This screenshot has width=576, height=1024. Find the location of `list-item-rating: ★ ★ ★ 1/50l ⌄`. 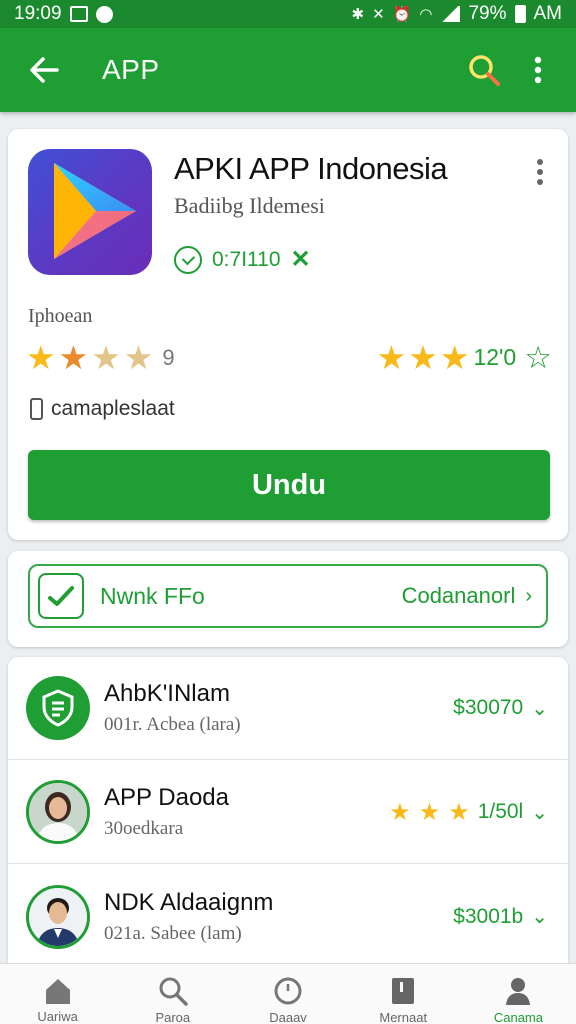

list-item-rating: ★ ★ ★ 1/50l ⌄ is located at coordinates (468, 812).